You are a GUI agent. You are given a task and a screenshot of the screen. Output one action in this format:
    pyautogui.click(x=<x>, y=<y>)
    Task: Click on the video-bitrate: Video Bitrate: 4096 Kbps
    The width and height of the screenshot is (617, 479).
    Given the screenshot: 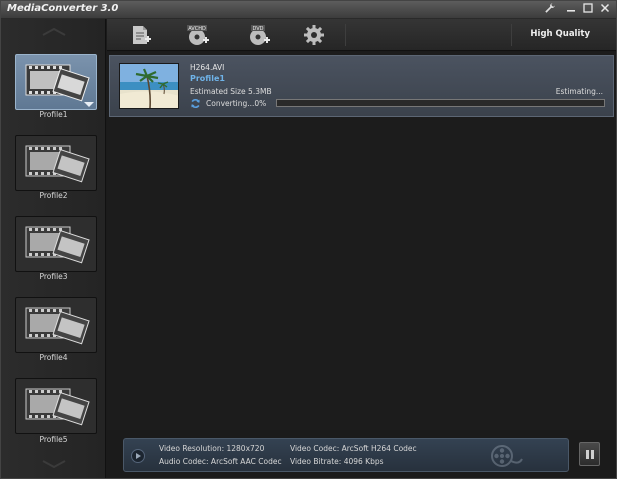 What is the action you would take?
    pyautogui.click(x=337, y=461)
    